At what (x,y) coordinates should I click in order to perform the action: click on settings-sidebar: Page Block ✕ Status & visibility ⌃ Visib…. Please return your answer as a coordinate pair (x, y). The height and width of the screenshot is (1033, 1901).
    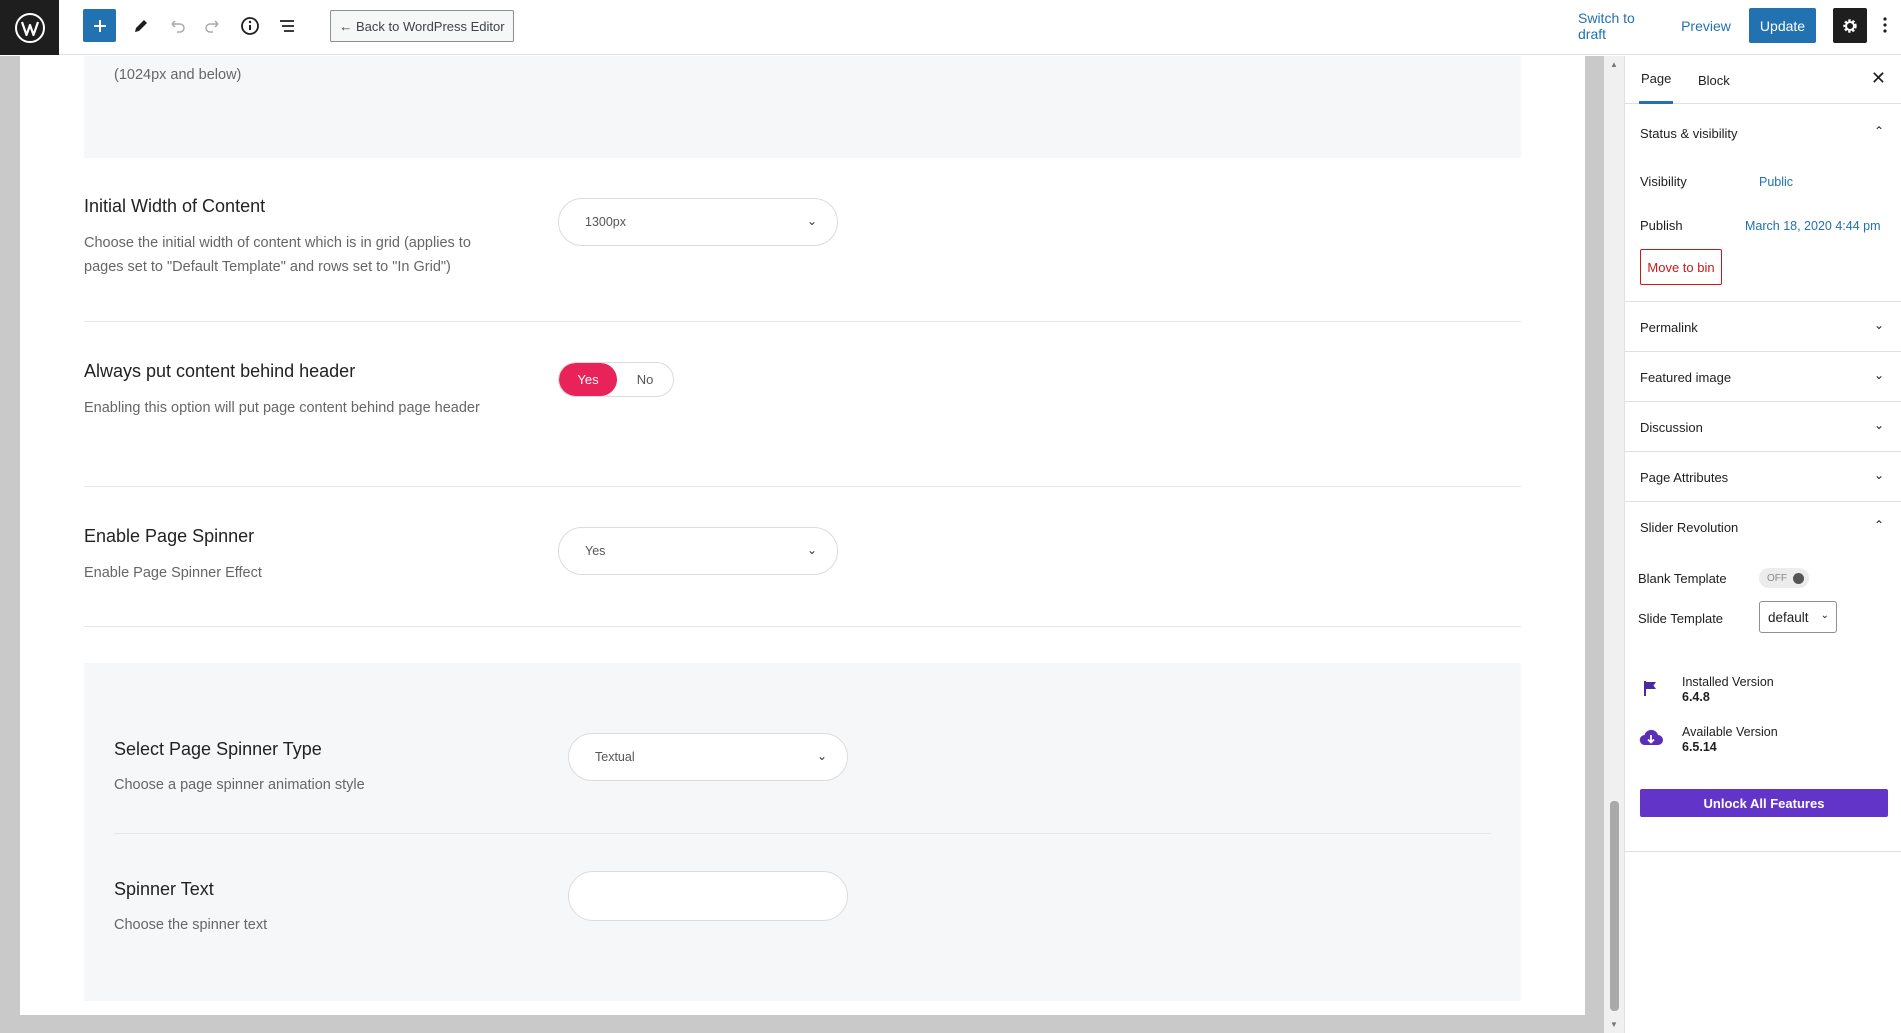
    Looking at the image, I should click on (1762, 544).